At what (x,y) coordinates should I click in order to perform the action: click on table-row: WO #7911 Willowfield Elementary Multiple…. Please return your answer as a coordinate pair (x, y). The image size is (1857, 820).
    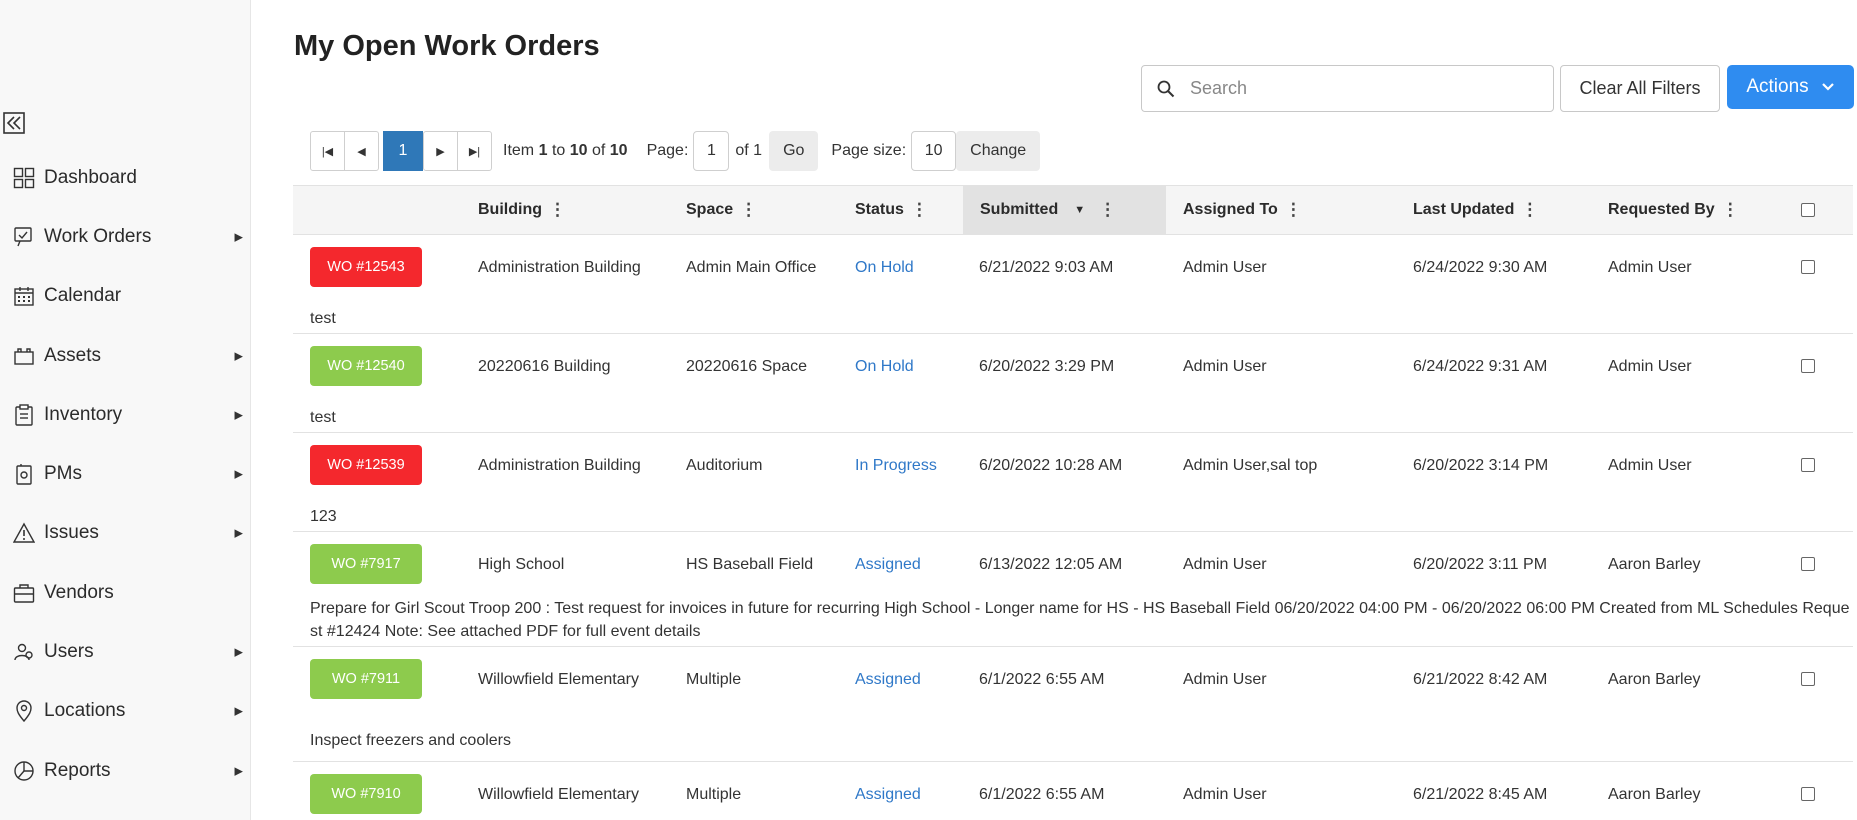
    Looking at the image, I should click on (1073, 704).